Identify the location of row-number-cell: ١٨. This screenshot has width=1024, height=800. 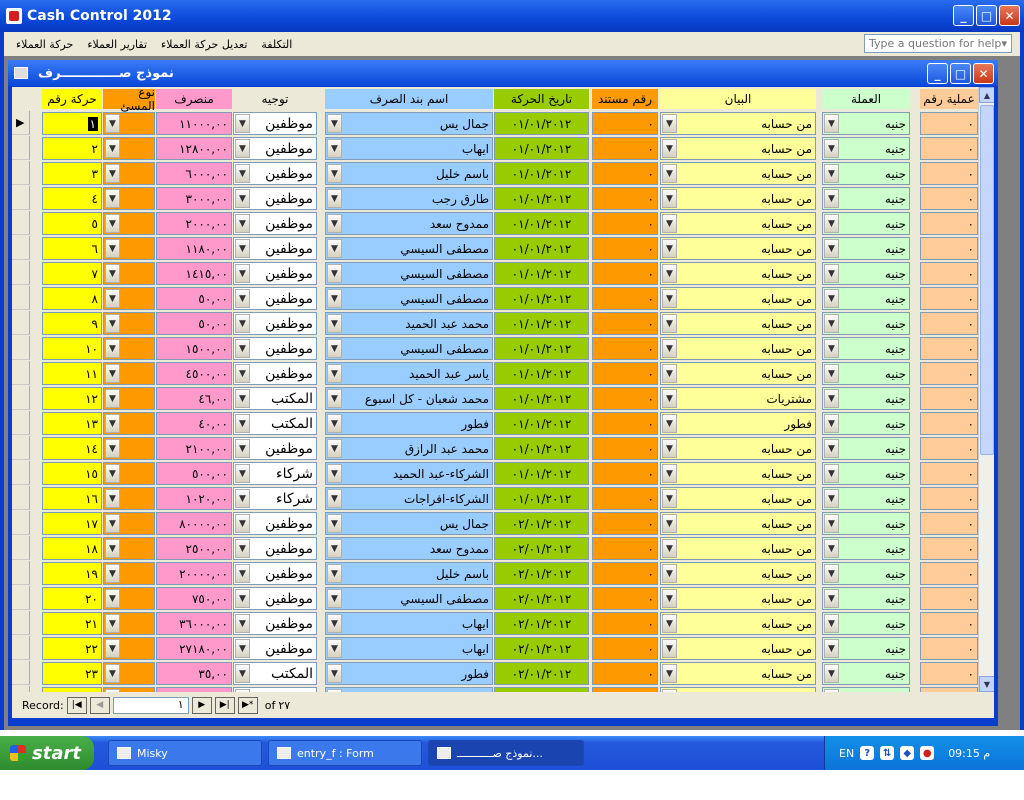
(72, 548).